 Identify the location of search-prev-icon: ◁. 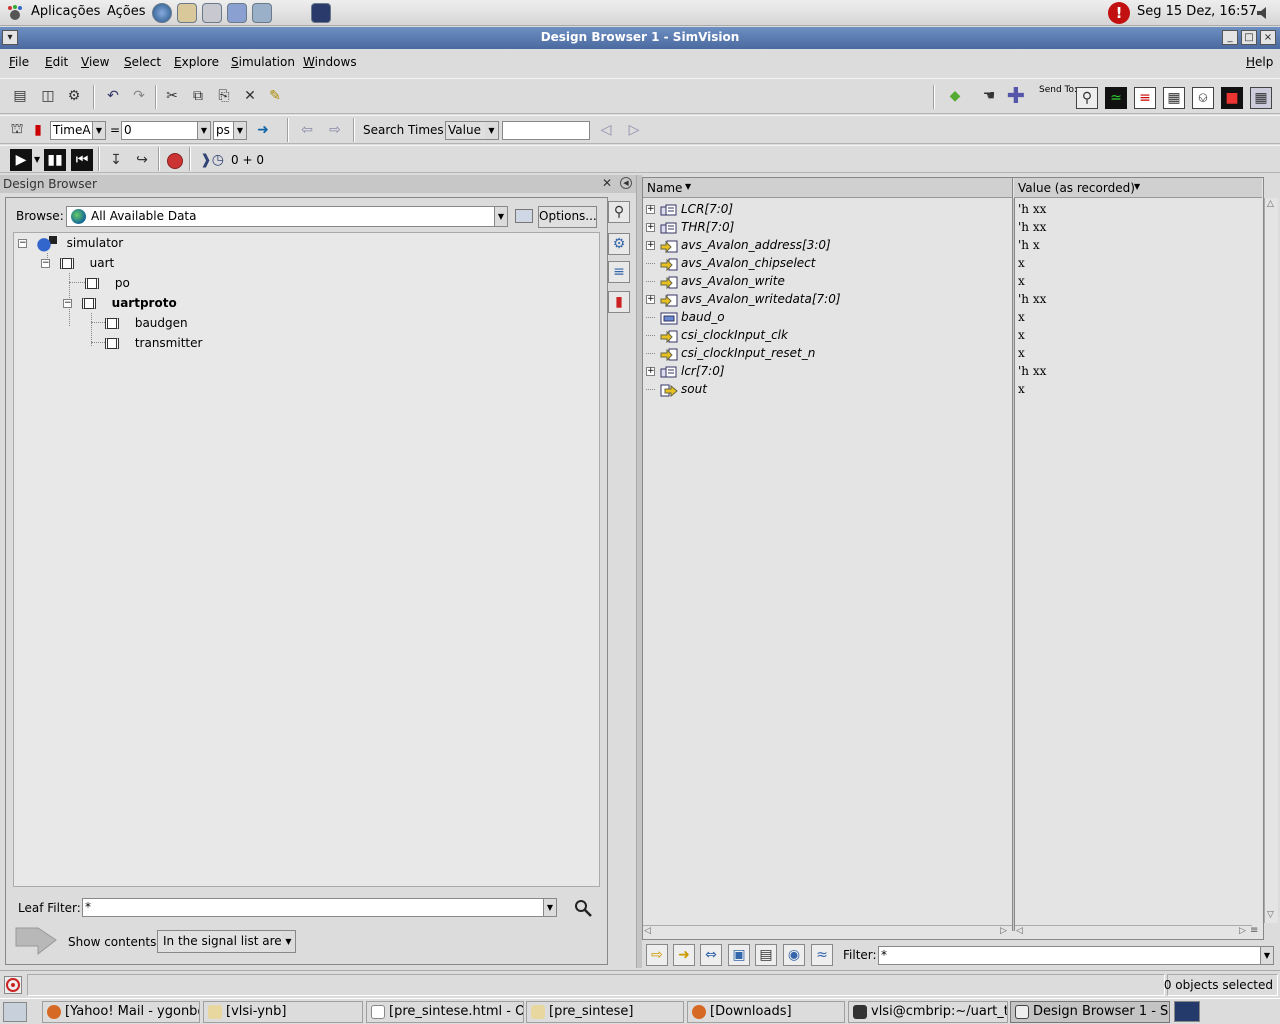
(606, 130).